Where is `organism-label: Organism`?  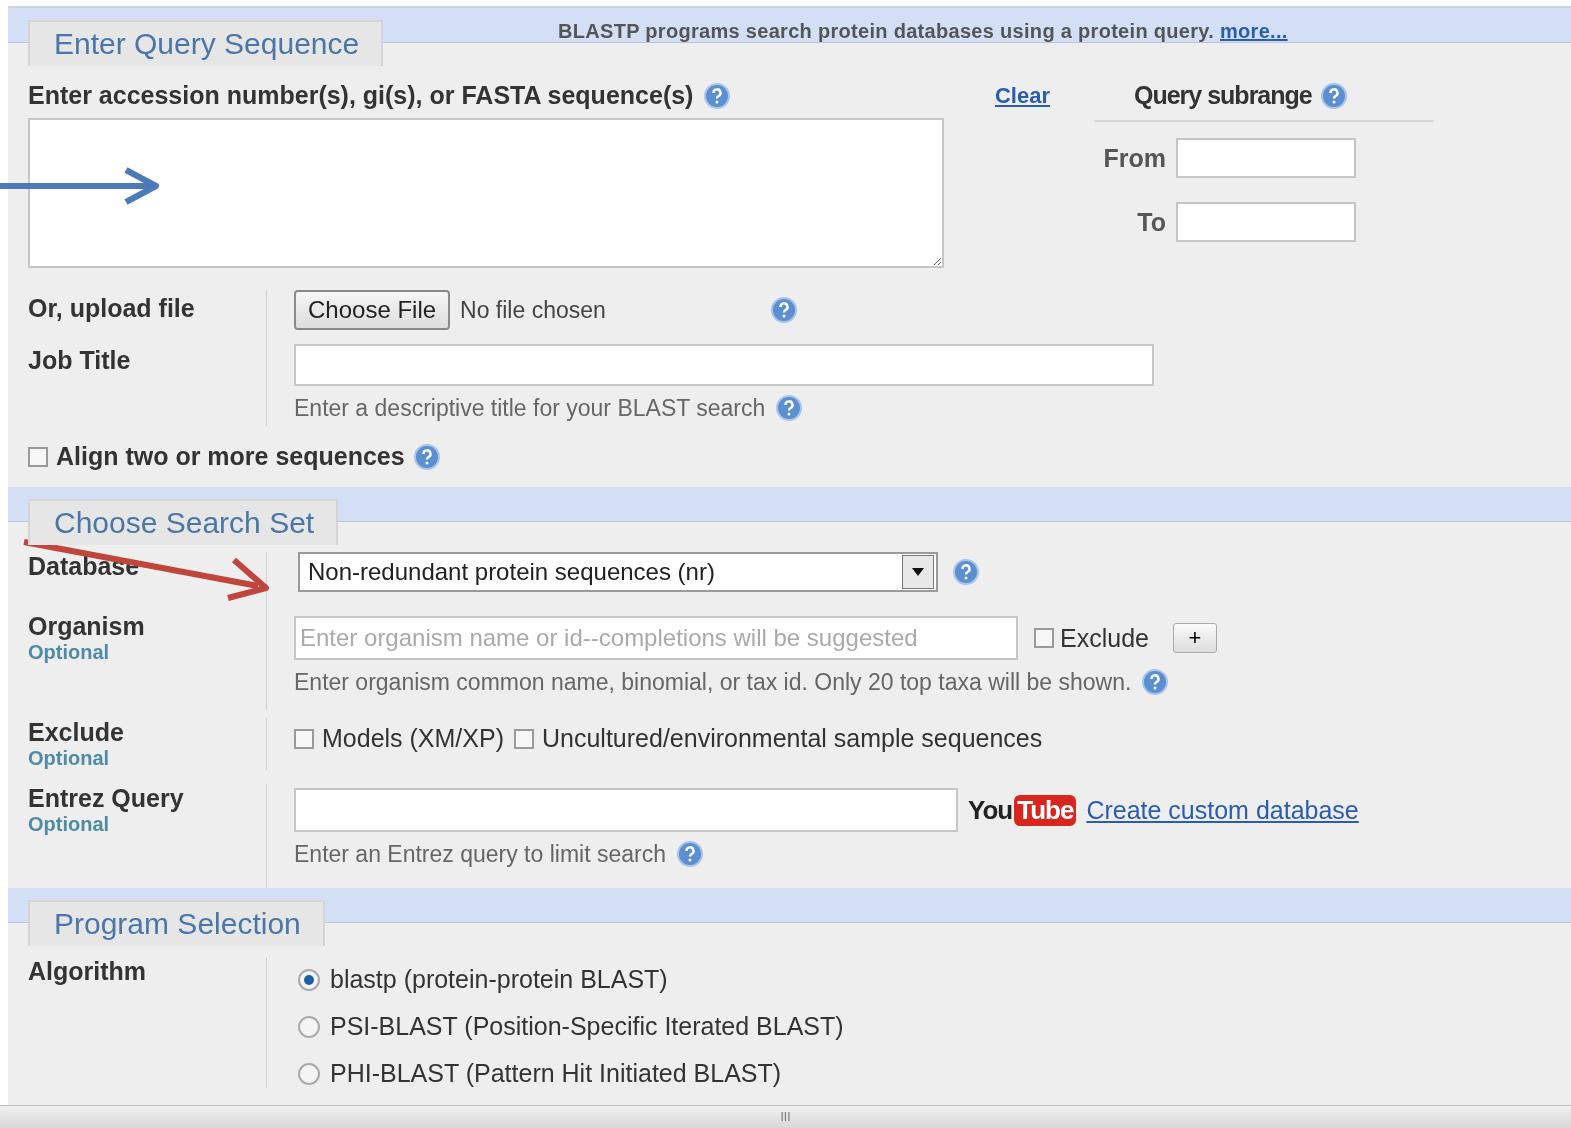 organism-label: Organism is located at coordinates (87, 626).